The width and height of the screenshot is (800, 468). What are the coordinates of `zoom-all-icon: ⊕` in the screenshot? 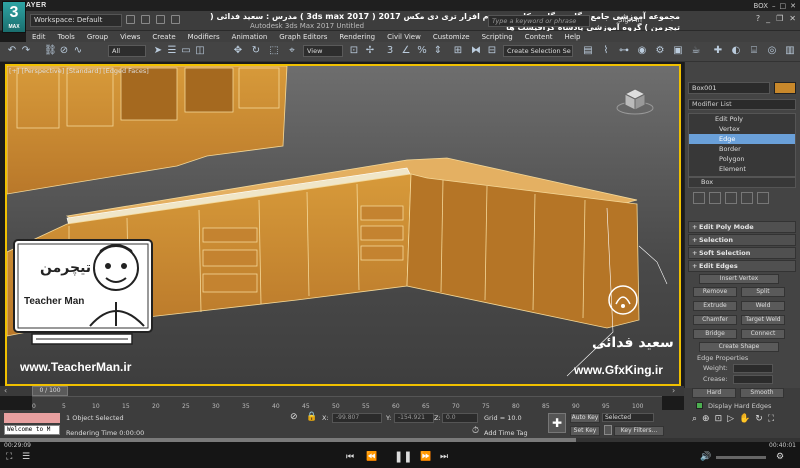 It's located at (706, 419).